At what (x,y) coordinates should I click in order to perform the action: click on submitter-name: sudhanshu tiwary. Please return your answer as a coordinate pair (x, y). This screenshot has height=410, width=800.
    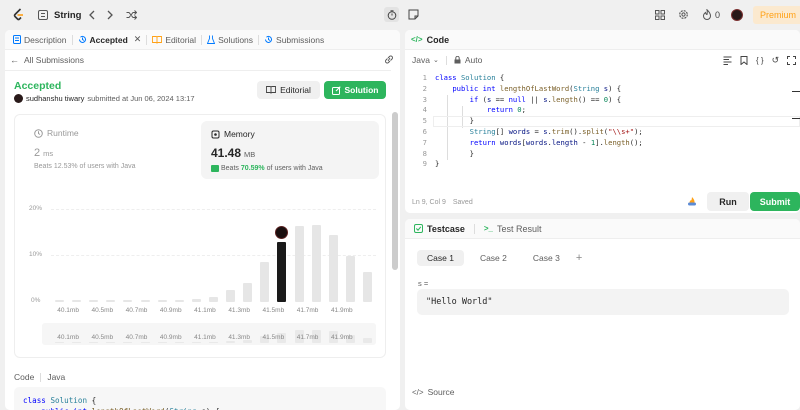
    Looking at the image, I should click on (55, 98).